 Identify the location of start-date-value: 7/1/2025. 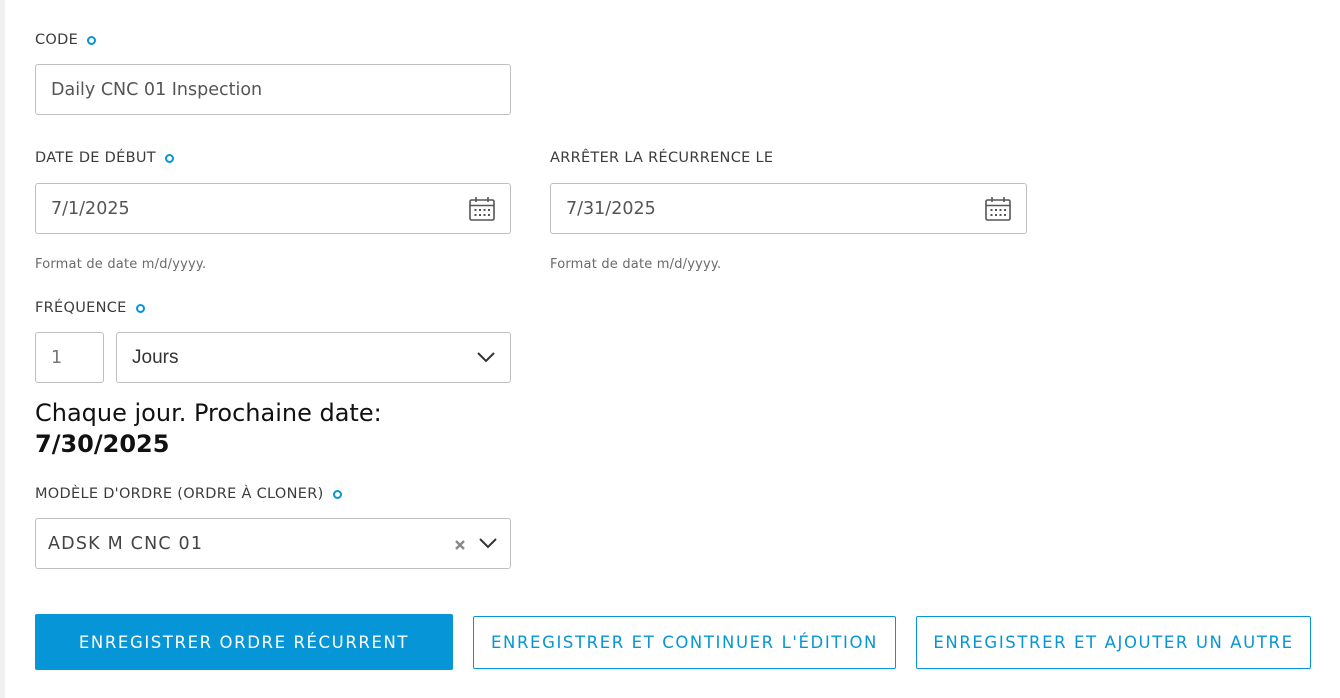
(90, 208).